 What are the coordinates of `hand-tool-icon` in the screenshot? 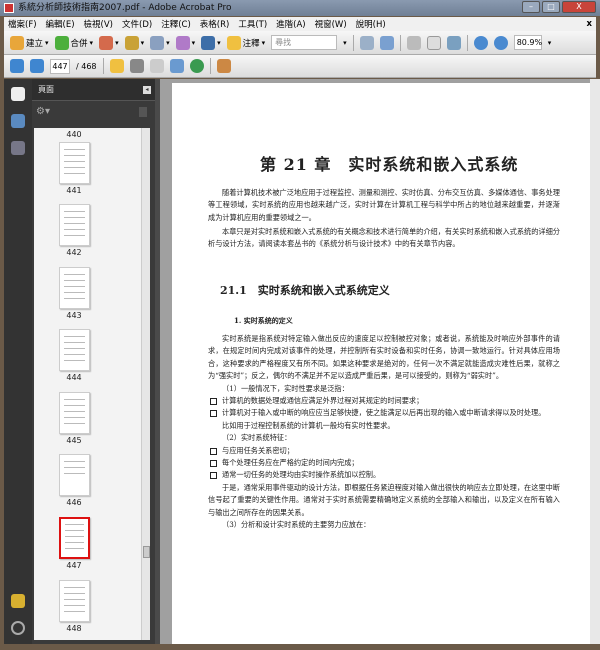 It's located at (433, 42).